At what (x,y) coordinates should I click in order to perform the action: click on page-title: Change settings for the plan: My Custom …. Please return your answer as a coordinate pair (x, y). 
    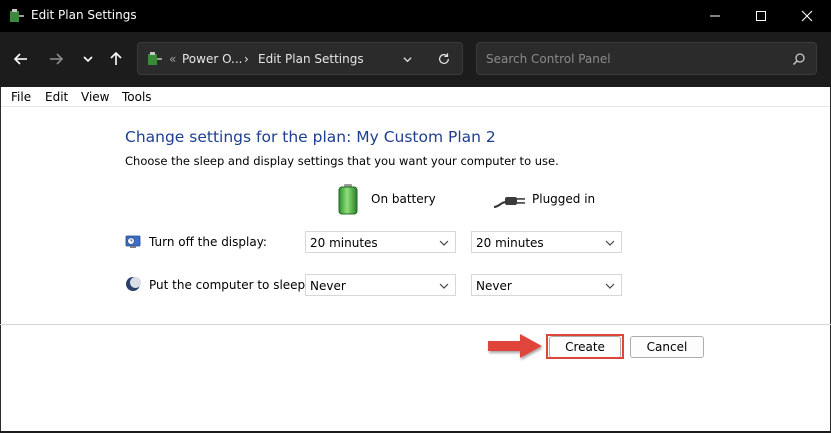
    Looking at the image, I should click on (310, 137).